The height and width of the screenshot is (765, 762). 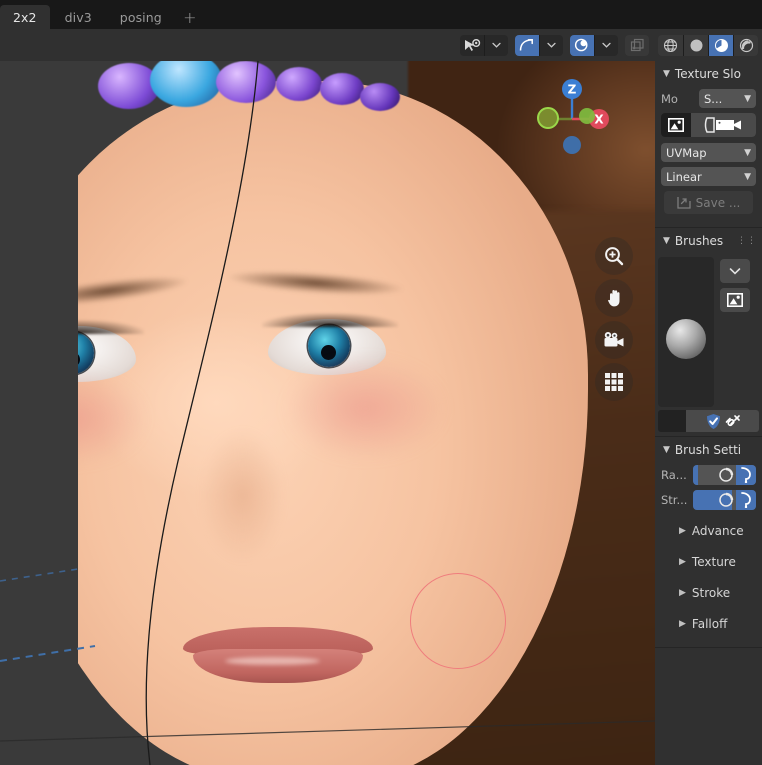 I want to click on camera-tool-button, so click(x=614, y=340).